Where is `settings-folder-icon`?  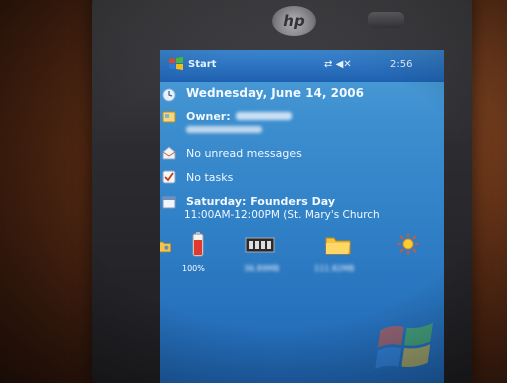 settings-folder-icon is located at coordinates (167, 247).